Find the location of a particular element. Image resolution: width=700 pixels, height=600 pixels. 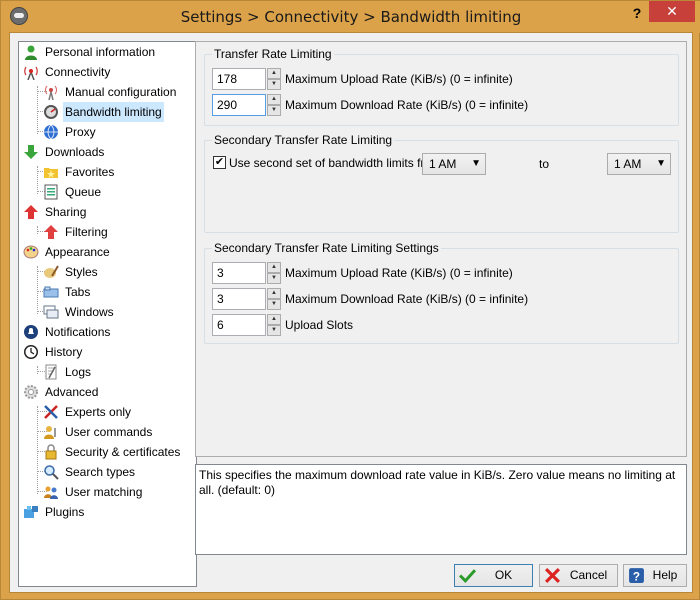

transfer-rate-group-title: Transfer Rate Limiting is located at coordinates (273, 54).